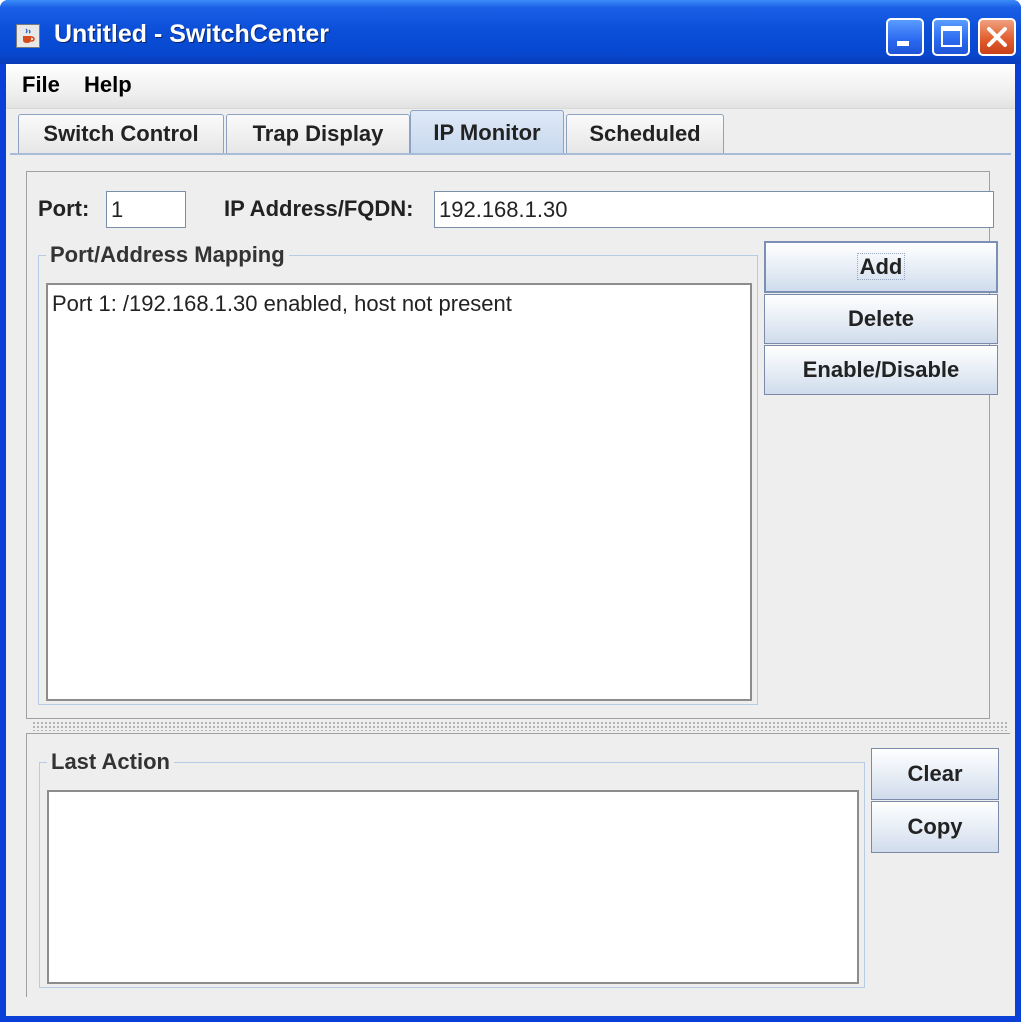  What do you see at coordinates (520, 726) in the screenshot?
I see `split-pane-divider` at bounding box center [520, 726].